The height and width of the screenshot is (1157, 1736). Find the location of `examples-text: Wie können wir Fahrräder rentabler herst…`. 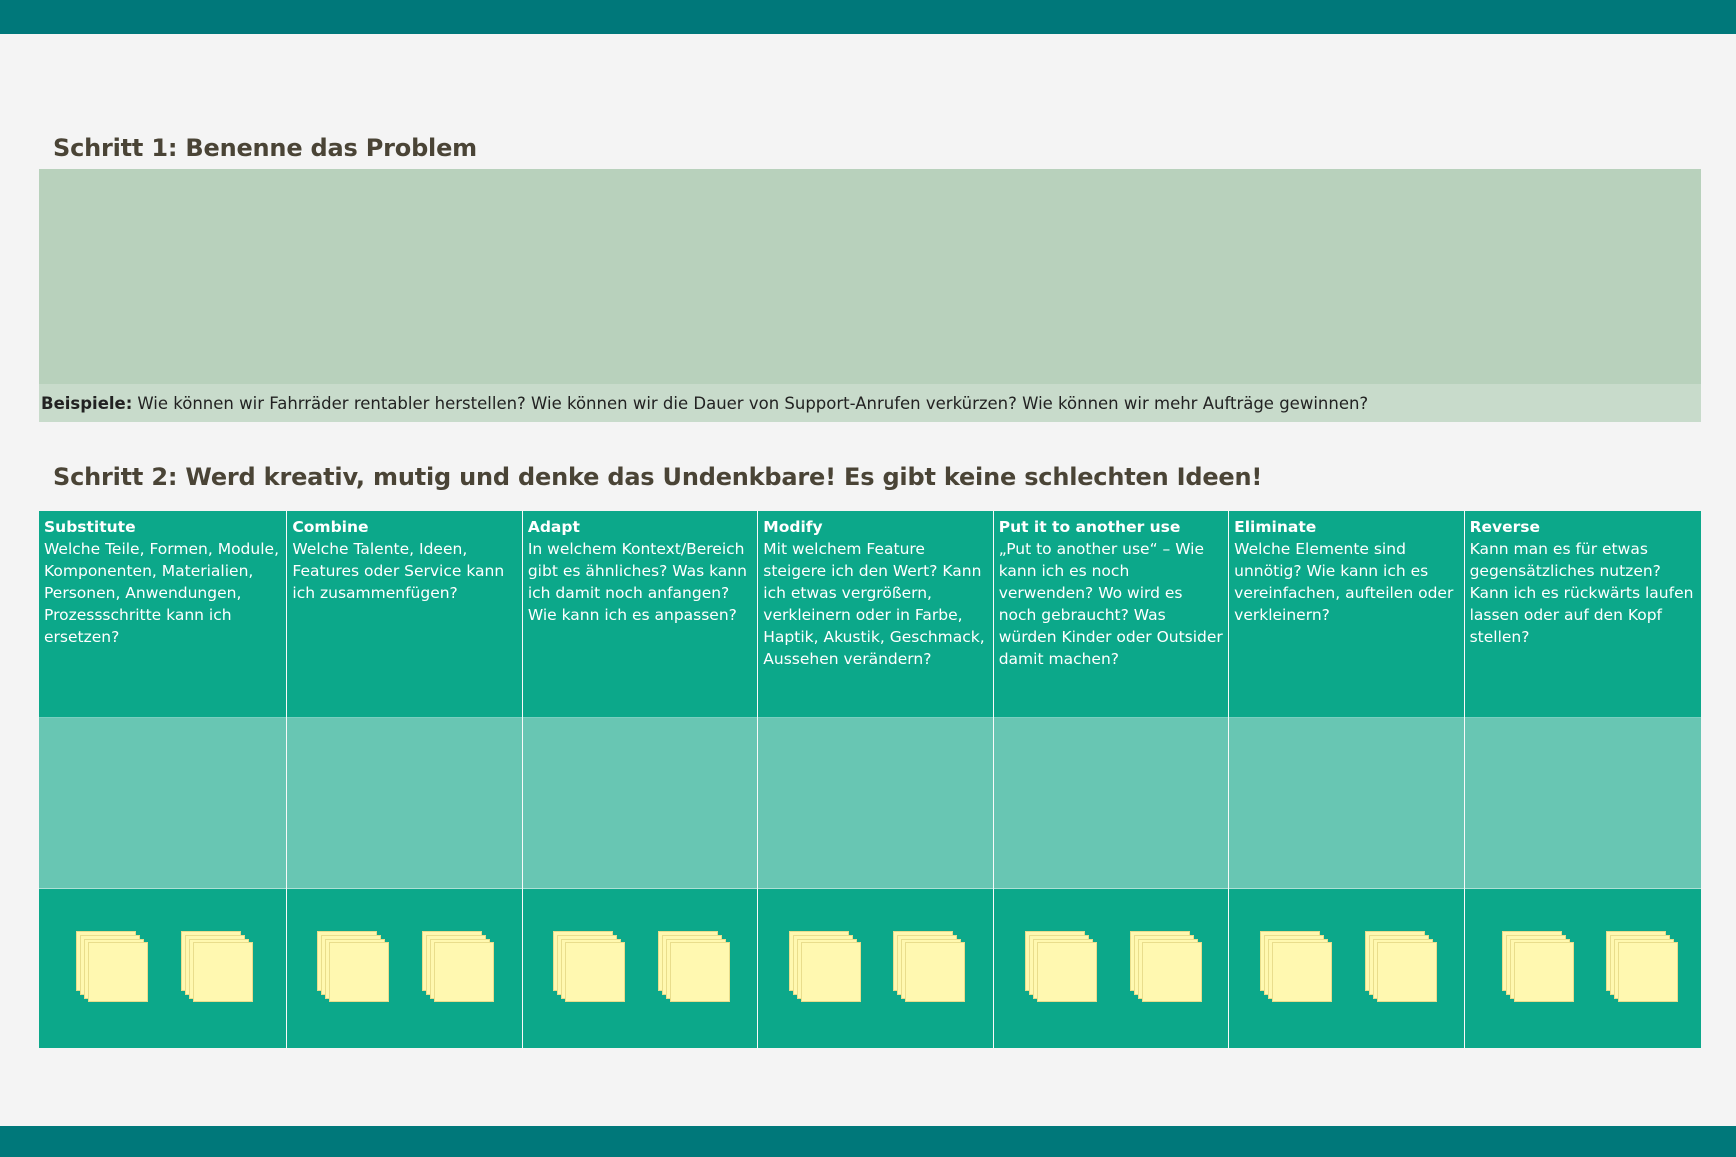

examples-text: Wie können wir Fahrräder rentabler herst… is located at coordinates (753, 403).